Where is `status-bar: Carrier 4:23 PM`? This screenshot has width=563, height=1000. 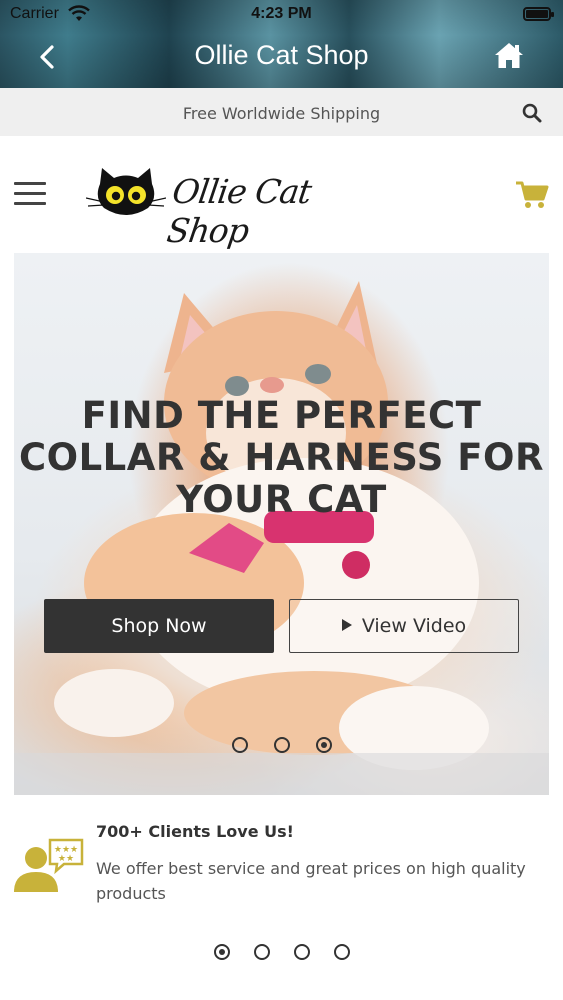
status-bar: Carrier 4:23 PM is located at coordinates (281, 15).